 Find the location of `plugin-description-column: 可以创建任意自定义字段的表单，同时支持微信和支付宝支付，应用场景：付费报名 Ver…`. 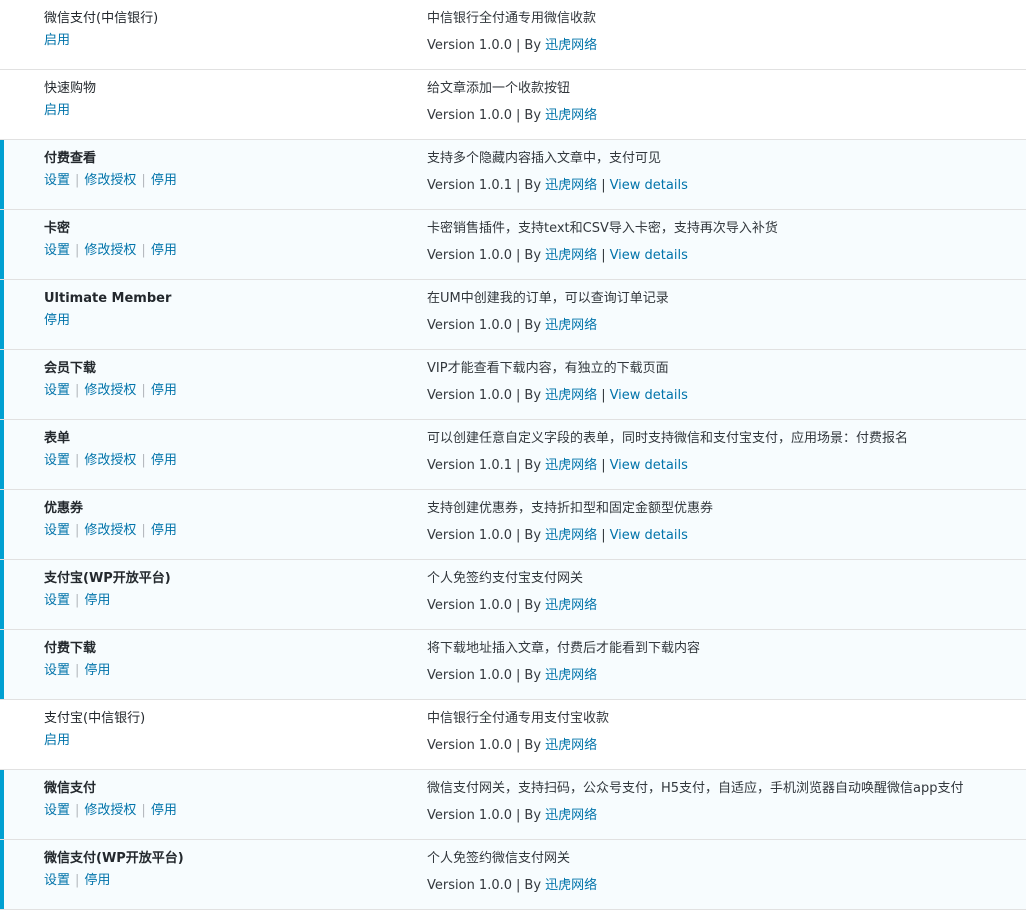

plugin-description-column: 可以创建任意自定义字段的表单，同时支持微信和支付宝支付，应用场景：付费报名 Ver… is located at coordinates (722, 452).